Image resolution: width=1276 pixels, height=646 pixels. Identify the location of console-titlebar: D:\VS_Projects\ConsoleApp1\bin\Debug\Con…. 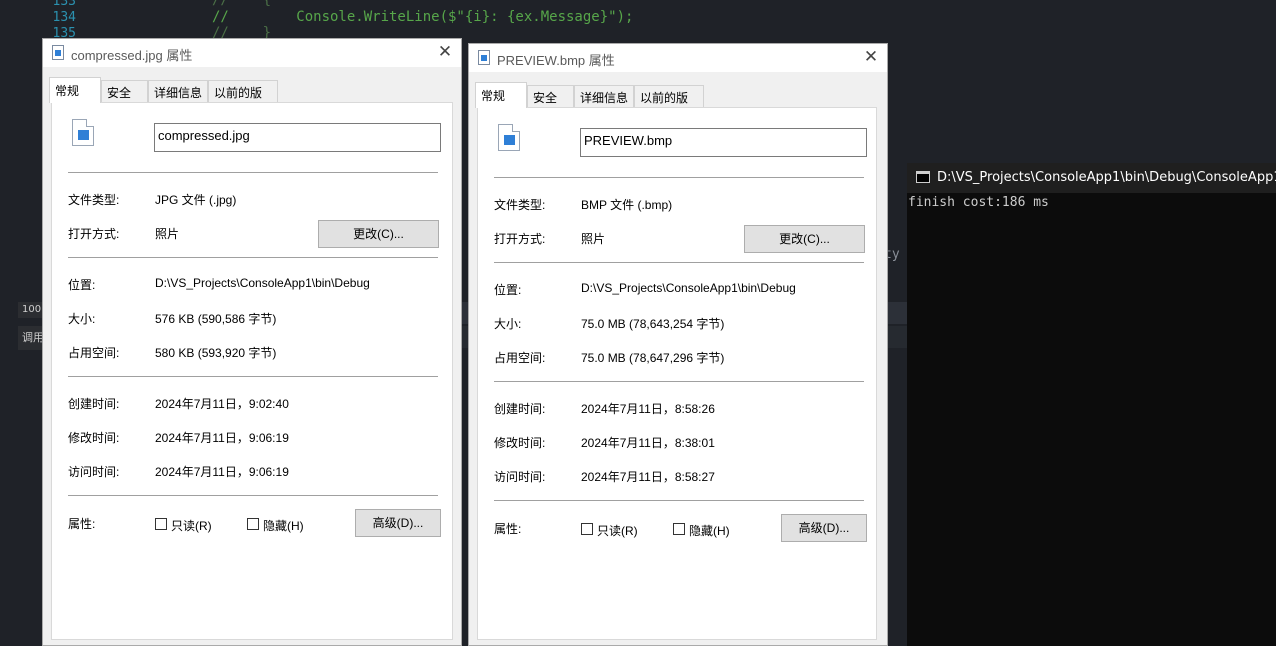
(1091, 178).